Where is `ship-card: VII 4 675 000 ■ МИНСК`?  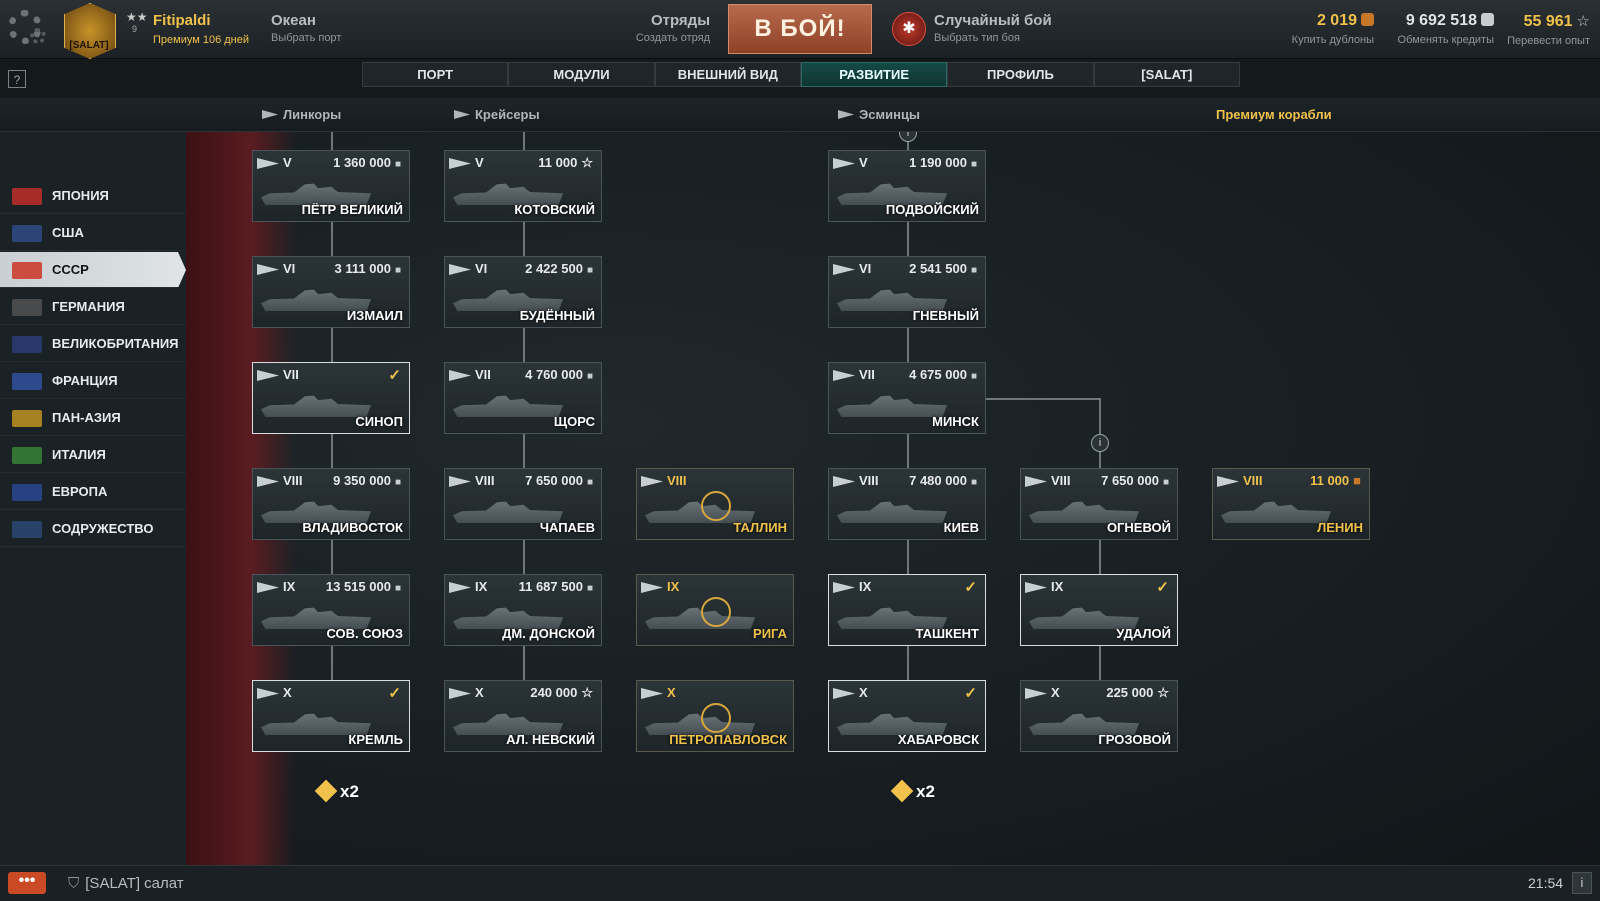 ship-card: VII 4 675 000 ■ МИНСК is located at coordinates (907, 398).